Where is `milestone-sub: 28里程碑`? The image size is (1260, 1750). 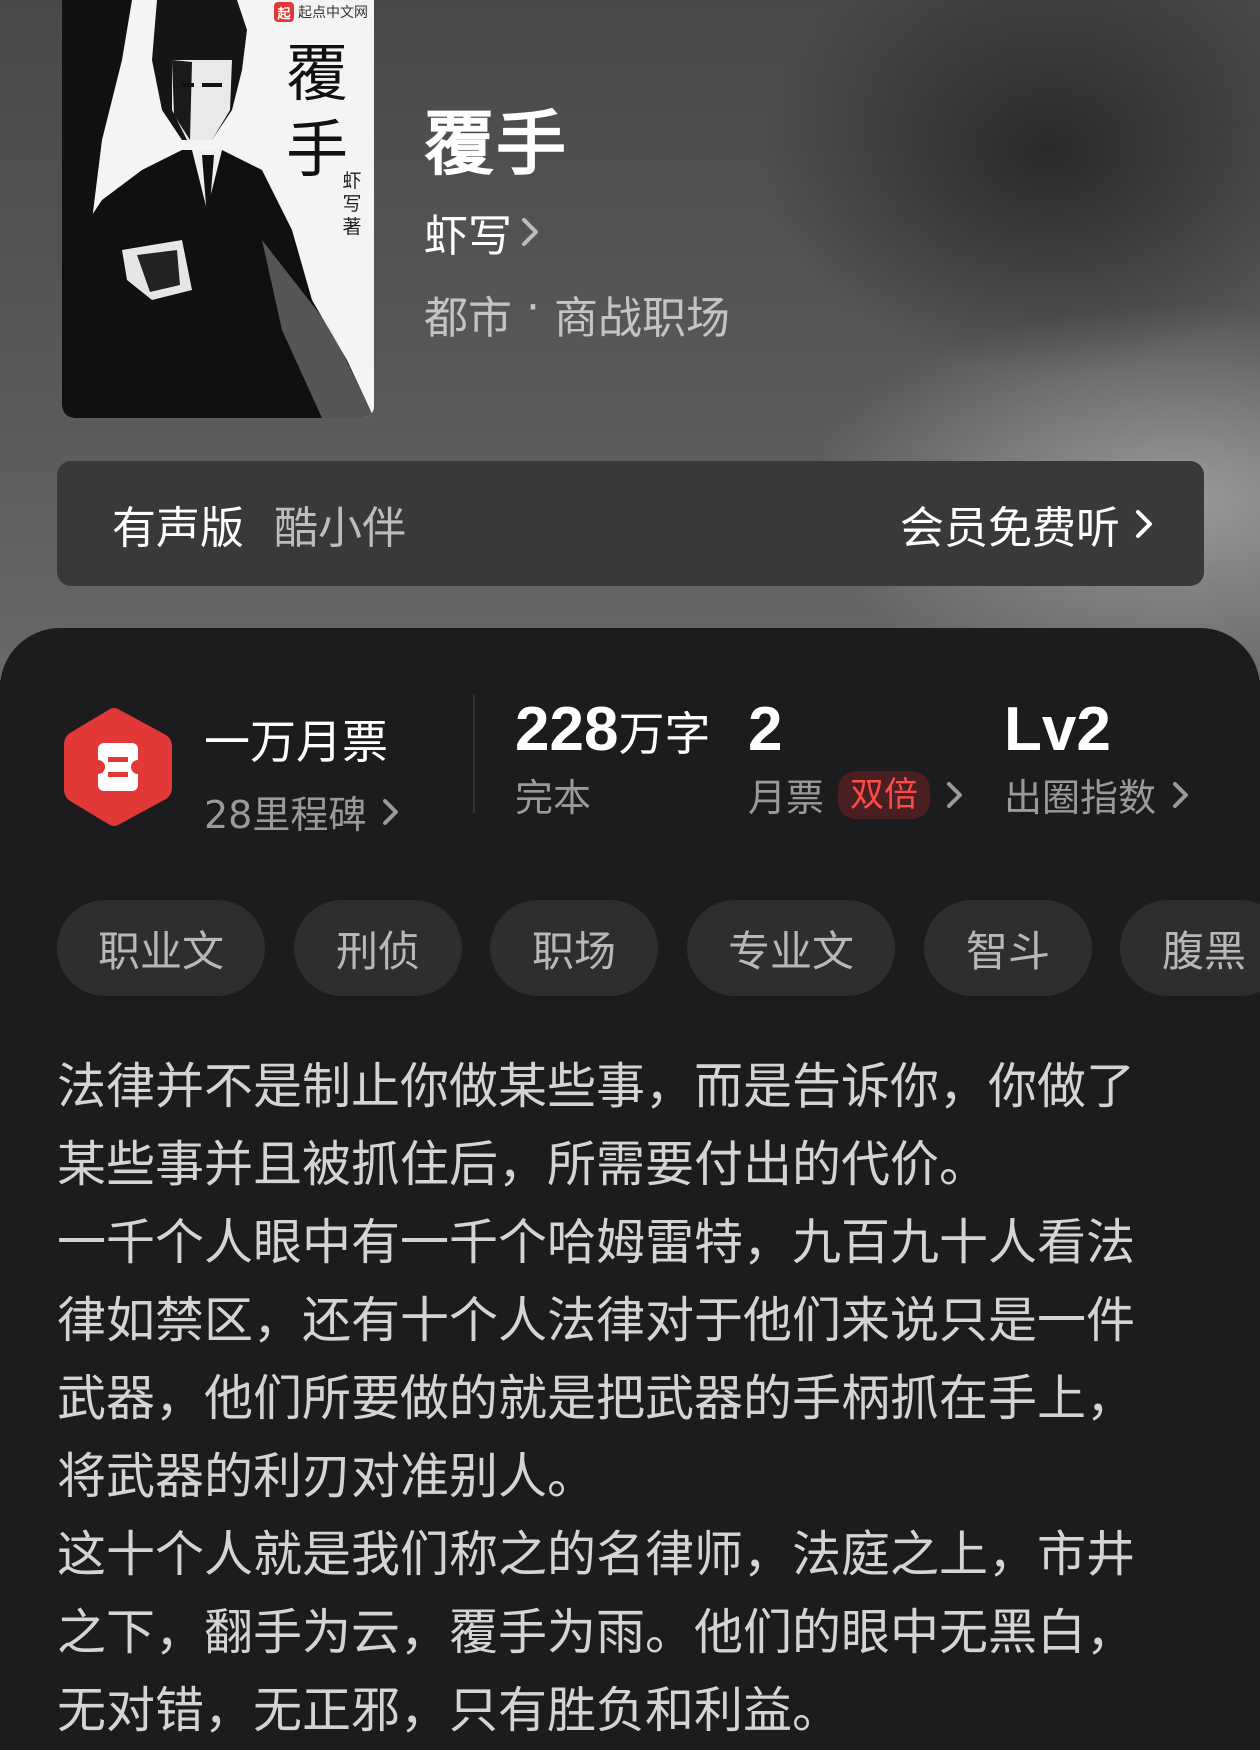
milestone-sub: 28里程碑 is located at coordinates (285, 815).